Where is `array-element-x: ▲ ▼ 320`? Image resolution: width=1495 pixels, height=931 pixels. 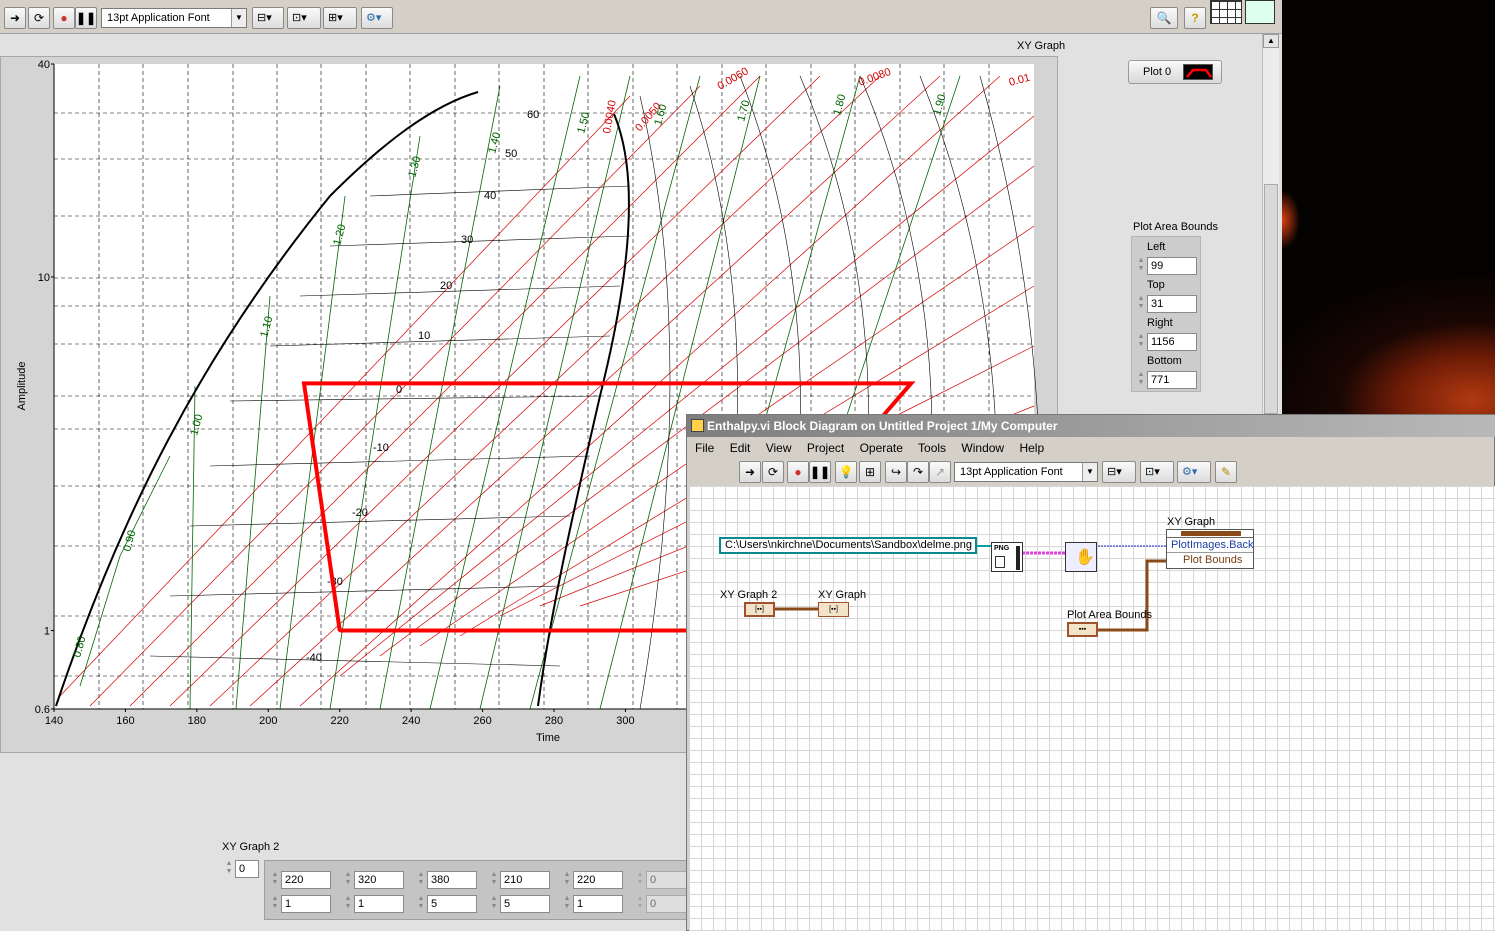 array-element-x: ▲ ▼ 320 is located at coordinates (374, 880).